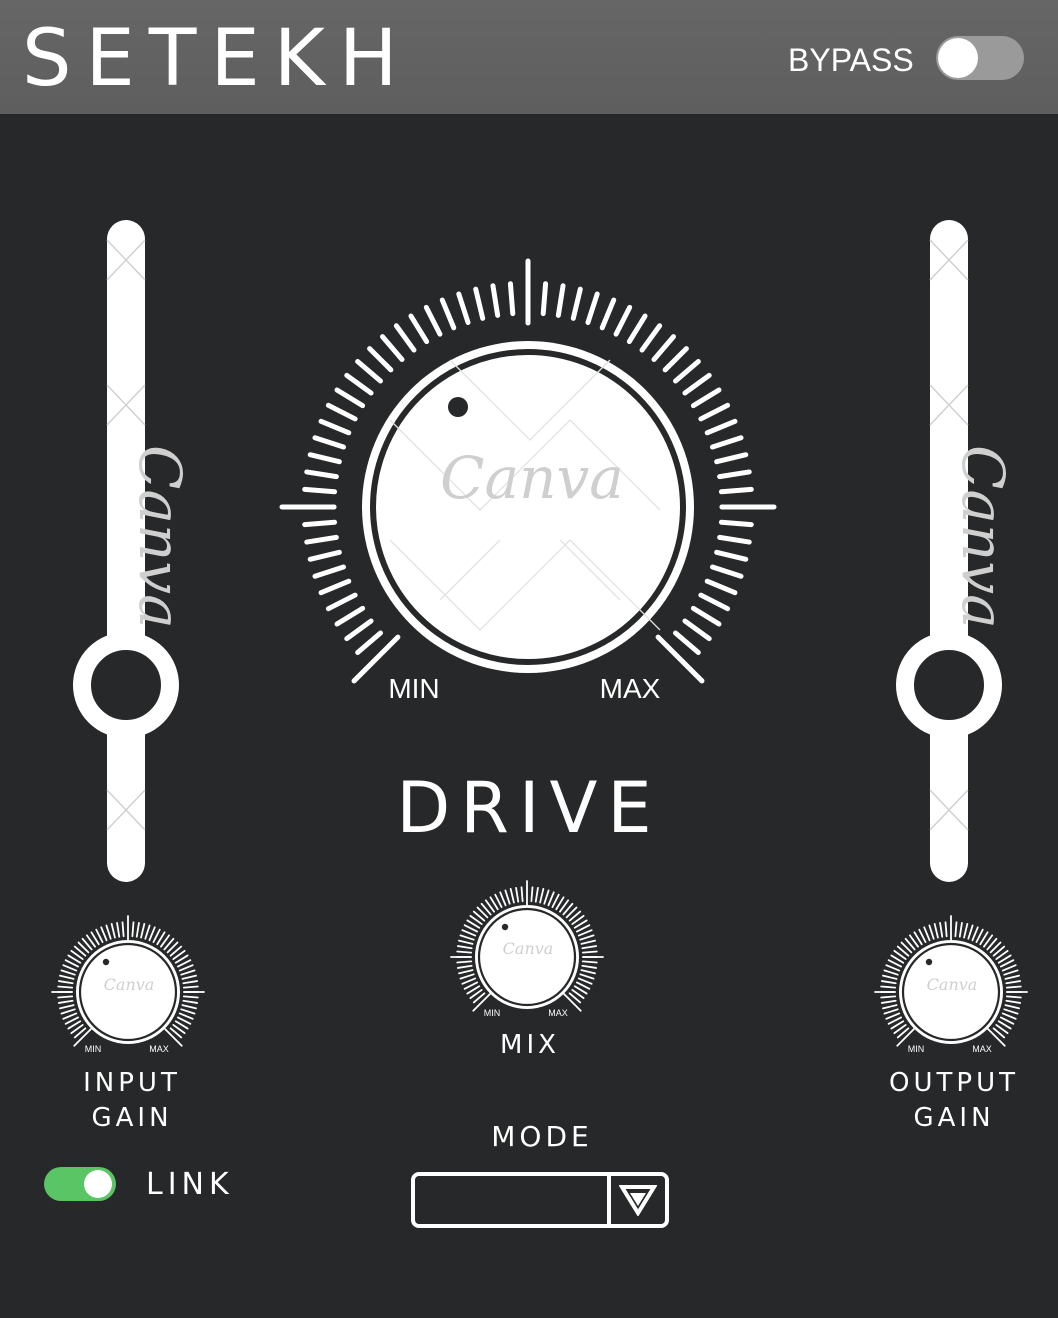 The image size is (1058, 1318). Describe the element at coordinates (132, 1083) in the screenshot. I see `input-gain-label-line1: INPUT` at that location.